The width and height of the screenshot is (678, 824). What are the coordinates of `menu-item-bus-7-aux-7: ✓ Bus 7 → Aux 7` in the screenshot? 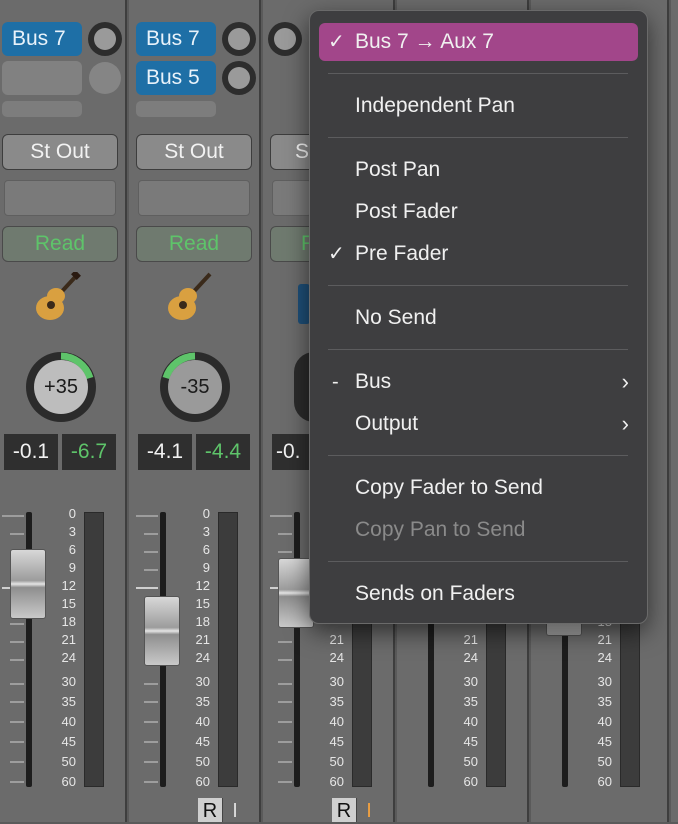 It's located at (478, 42).